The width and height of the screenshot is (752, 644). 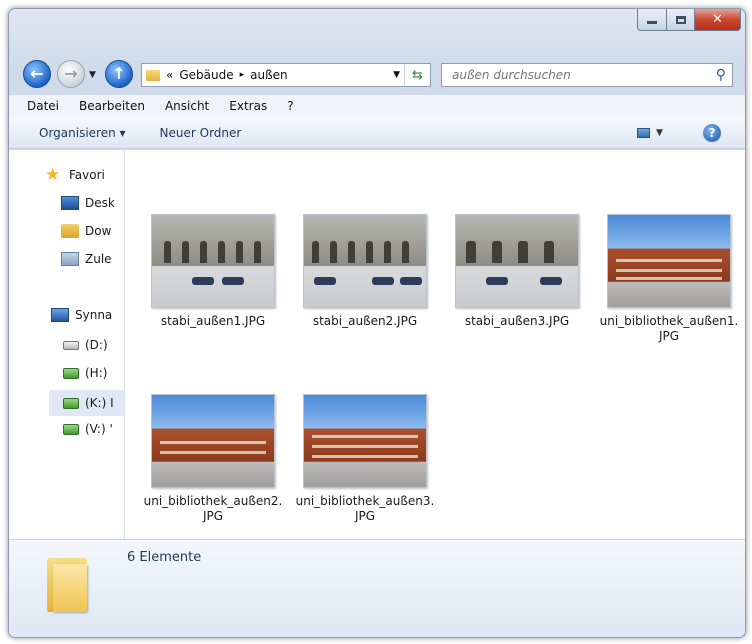 I want to click on sidebar-item-favorites: ★ Favori, so click(x=75, y=175).